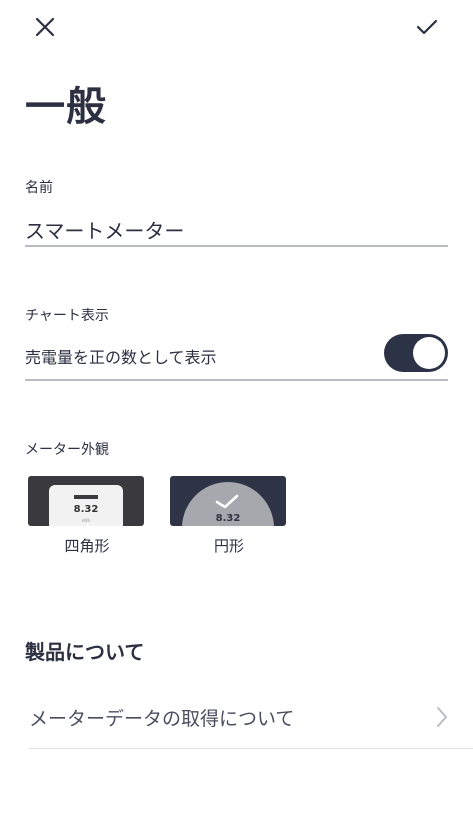 The image size is (473, 814). What do you see at coordinates (228, 546) in the screenshot?
I see `circle-style-label: 円形` at bounding box center [228, 546].